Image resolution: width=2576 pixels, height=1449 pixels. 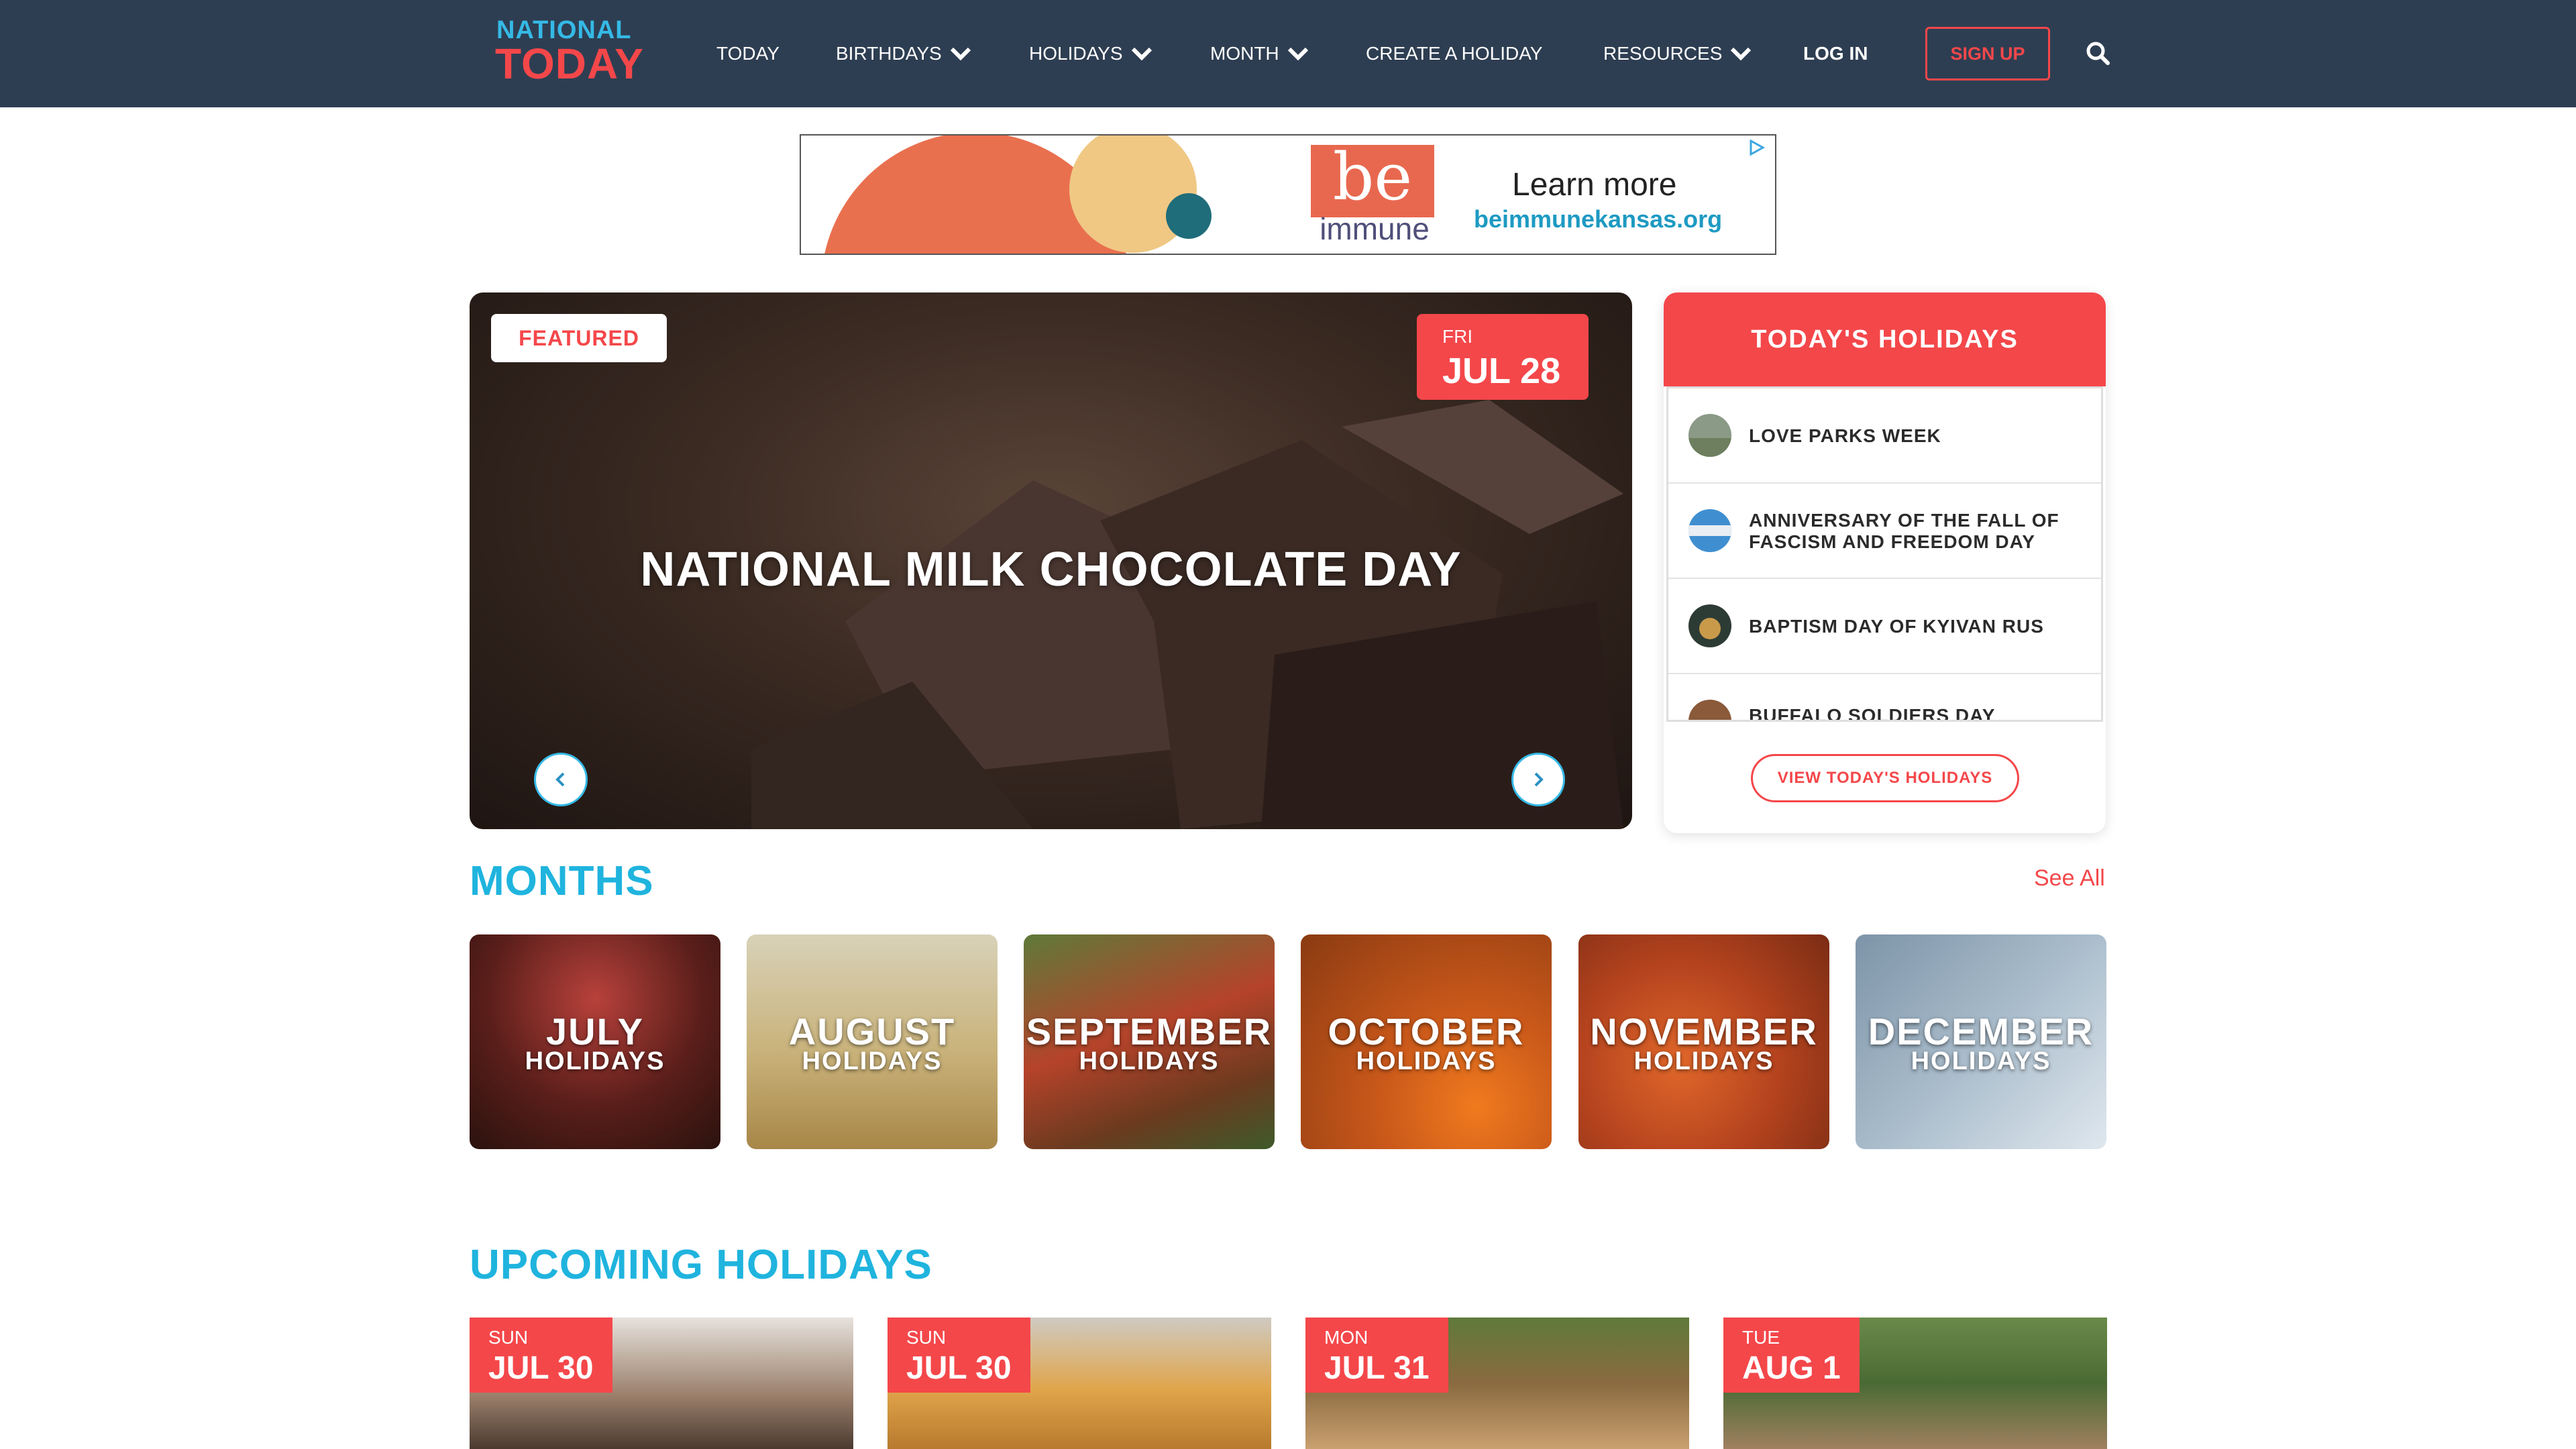 What do you see at coordinates (701, 1265) in the screenshot?
I see `upcoming-holidays-title: UPCOMING HOLIDAYS` at bounding box center [701, 1265].